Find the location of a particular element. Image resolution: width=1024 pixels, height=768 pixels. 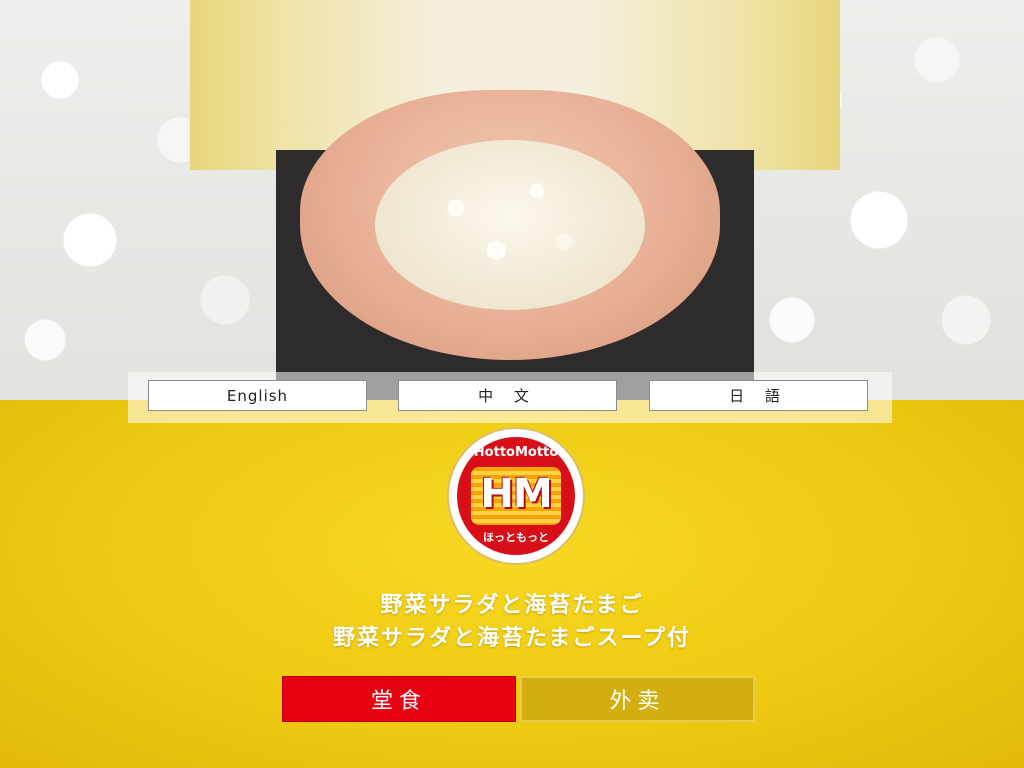

logo-kana-text: ほっともっと is located at coordinates (516, 537).